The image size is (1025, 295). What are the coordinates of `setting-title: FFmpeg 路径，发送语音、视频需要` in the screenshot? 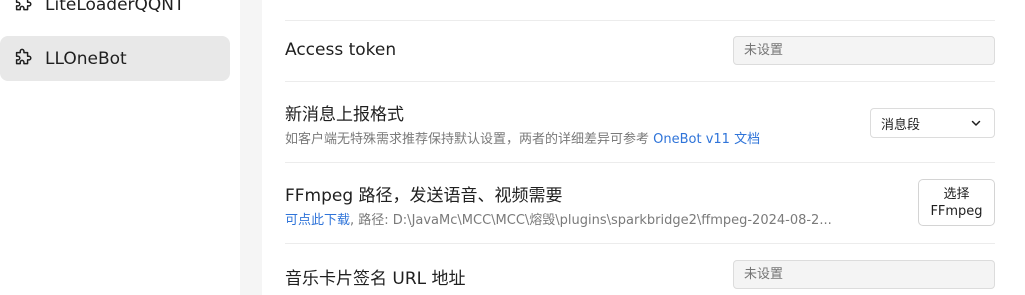 It's located at (424, 196).